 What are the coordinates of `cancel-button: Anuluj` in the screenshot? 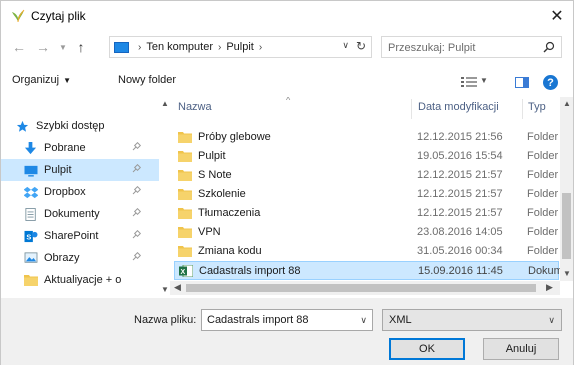 It's located at (521, 349).